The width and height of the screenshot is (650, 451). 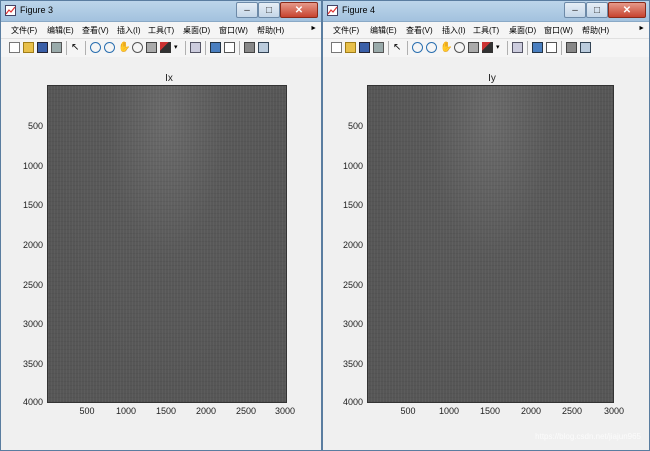 What do you see at coordinates (588, 436) in the screenshot?
I see `watermark: https://blog.csdn.net/jiajun965` at bounding box center [588, 436].